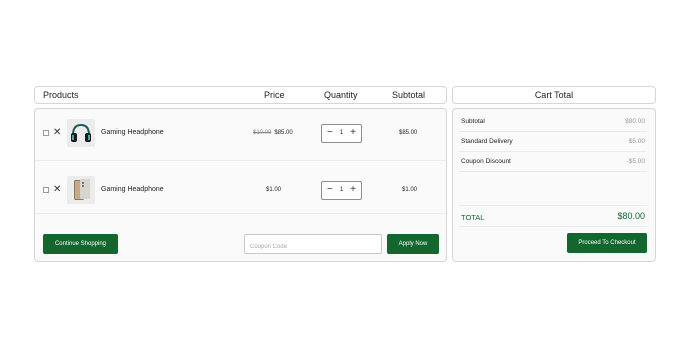 This screenshot has width=690, height=348. What do you see at coordinates (274, 95) in the screenshot?
I see `price-column-header: Price` at bounding box center [274, 95].